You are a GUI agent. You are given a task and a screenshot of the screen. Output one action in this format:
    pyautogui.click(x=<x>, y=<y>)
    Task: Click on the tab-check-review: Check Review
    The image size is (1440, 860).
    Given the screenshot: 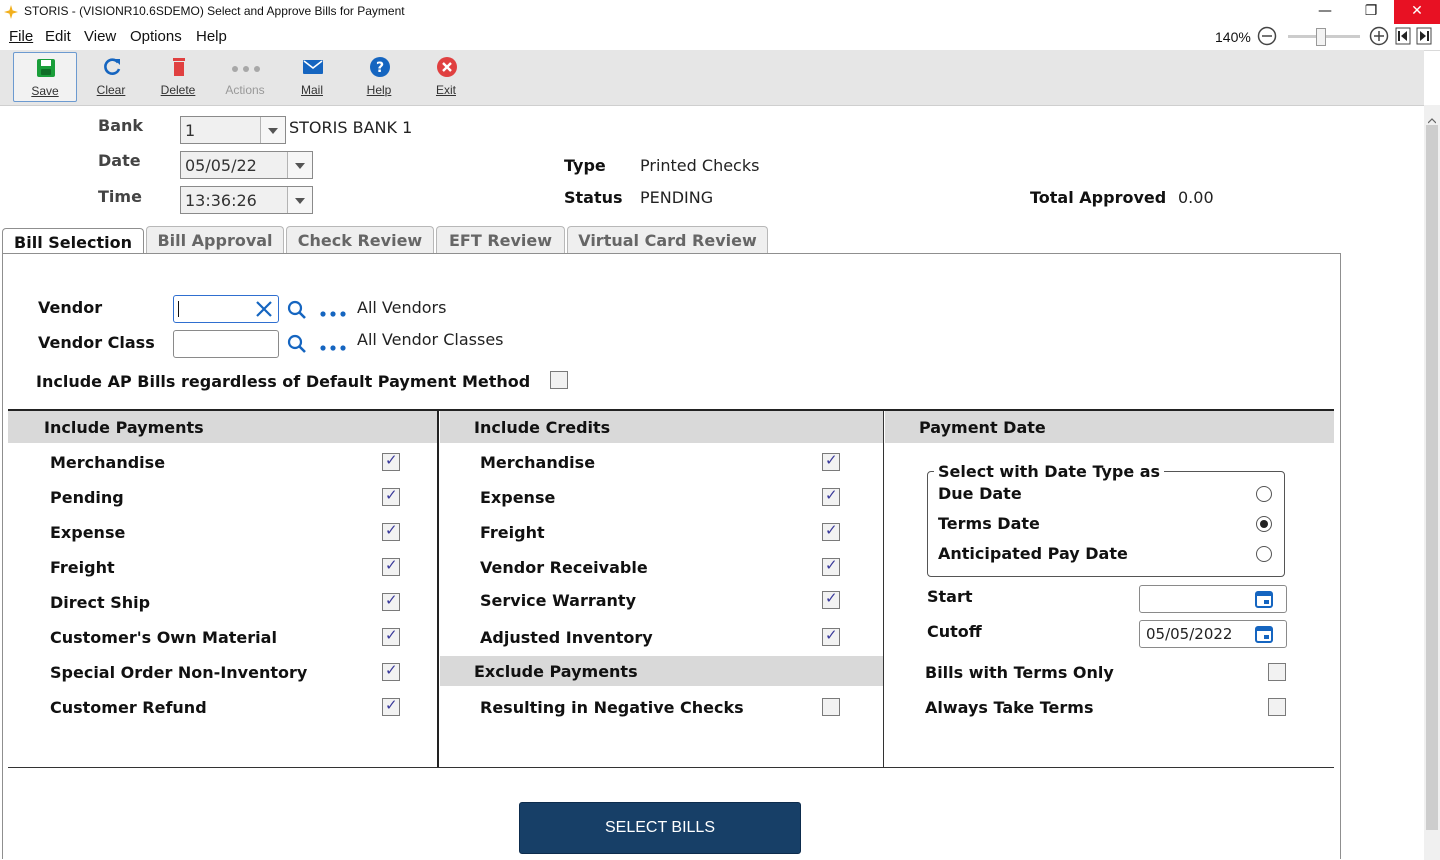 What is the action you would take?
    pyautogui.click(x=360, y=240)
    